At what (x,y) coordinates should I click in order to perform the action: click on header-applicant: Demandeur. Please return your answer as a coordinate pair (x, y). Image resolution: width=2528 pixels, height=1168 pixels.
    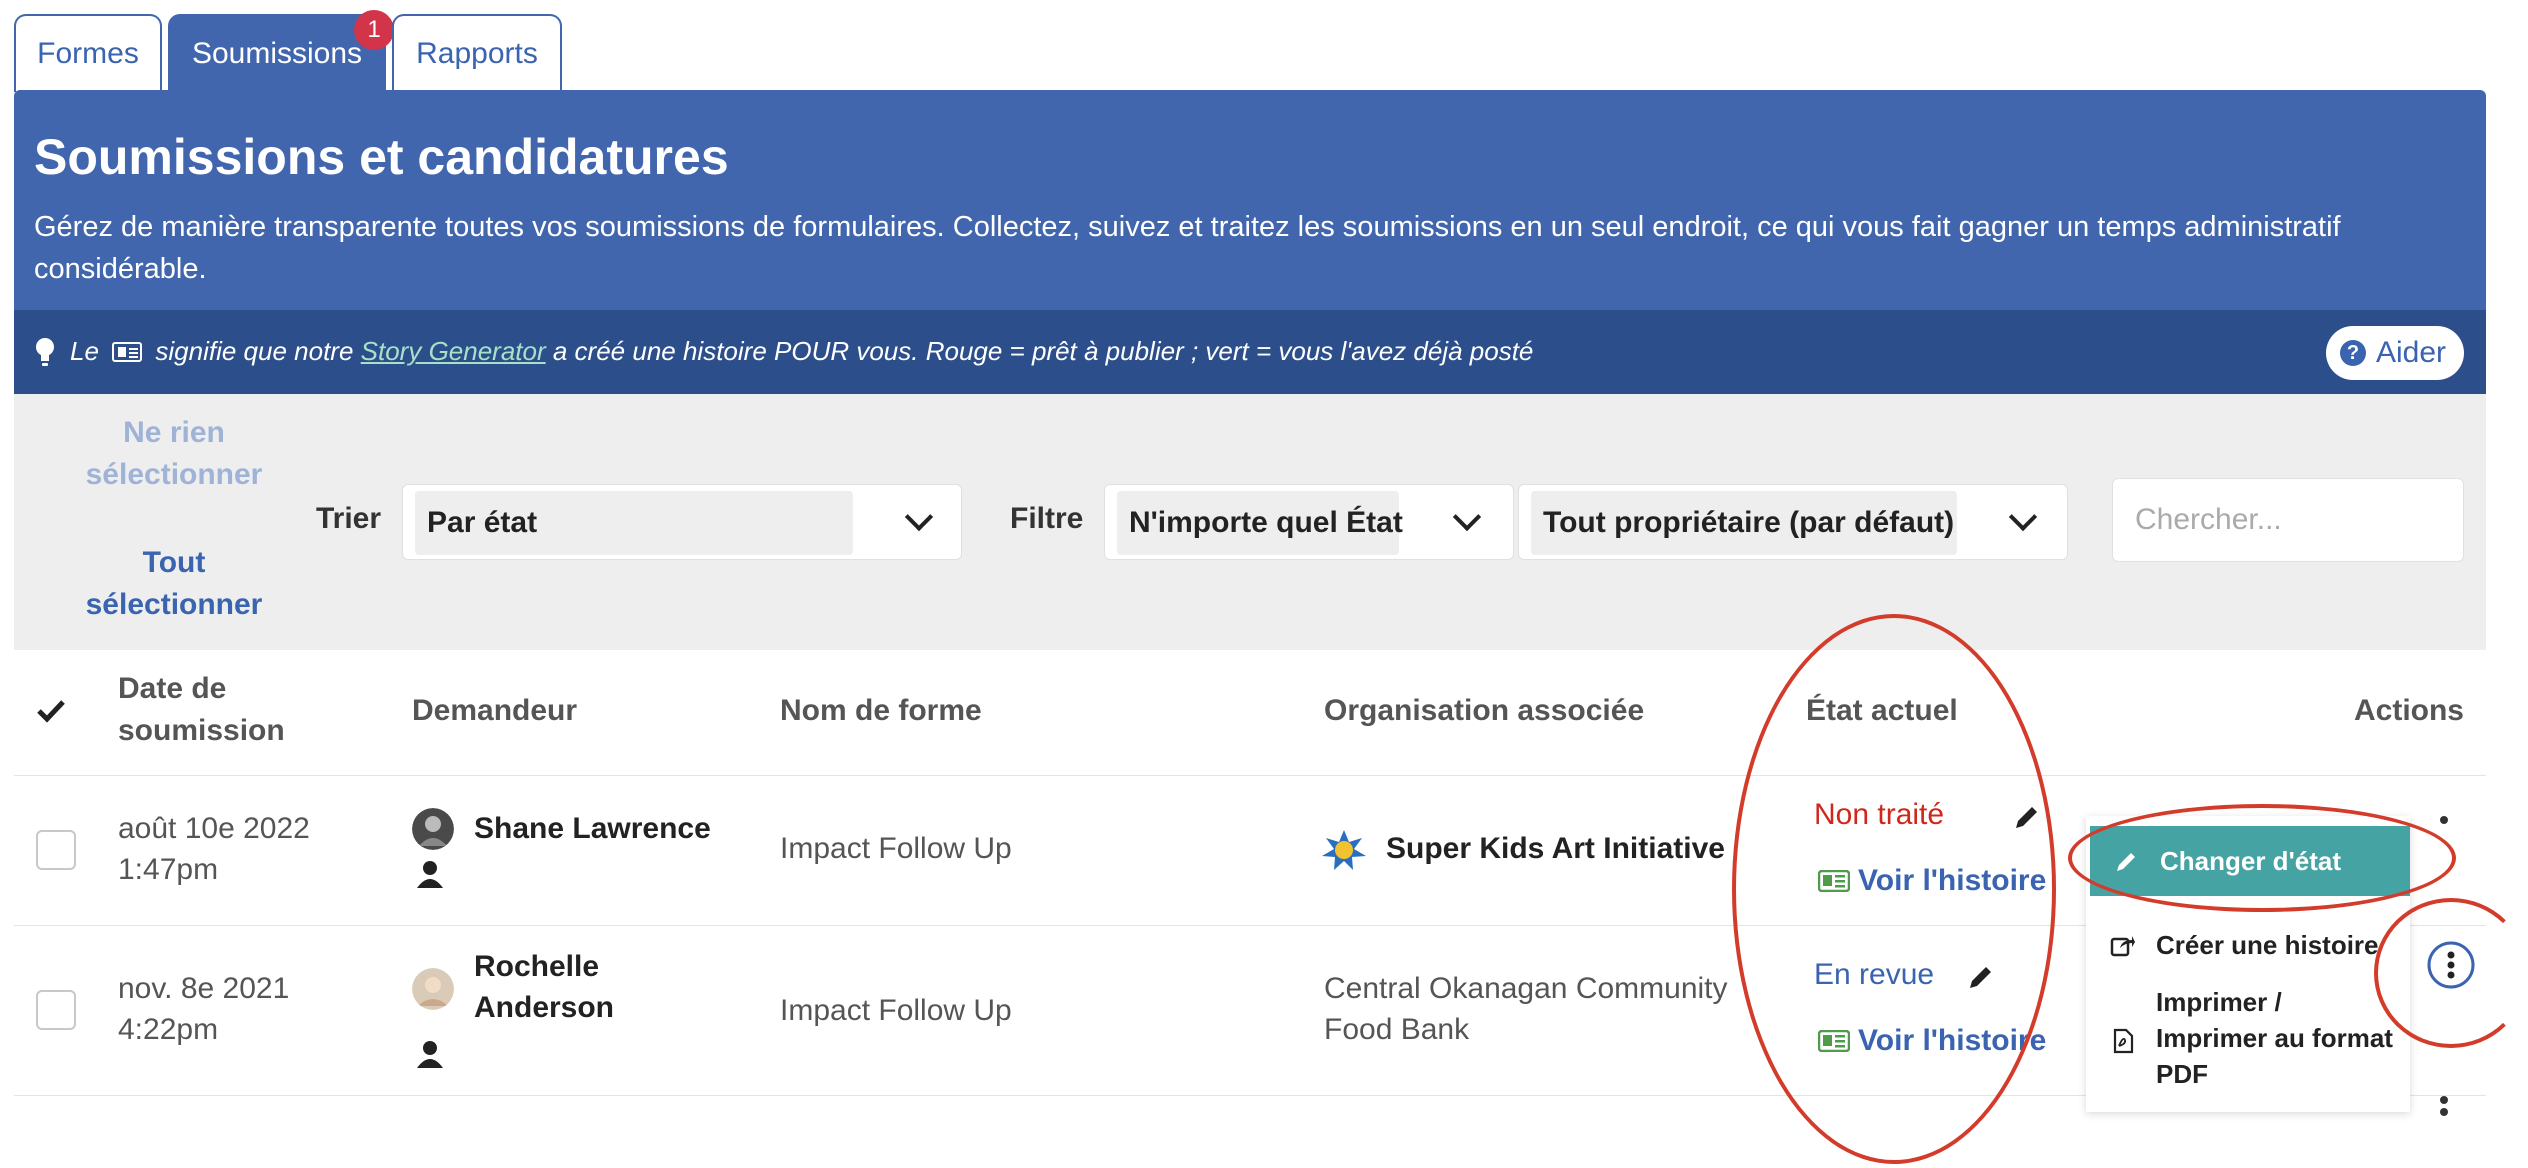
    Looking at the image, I should click on (494, 711).